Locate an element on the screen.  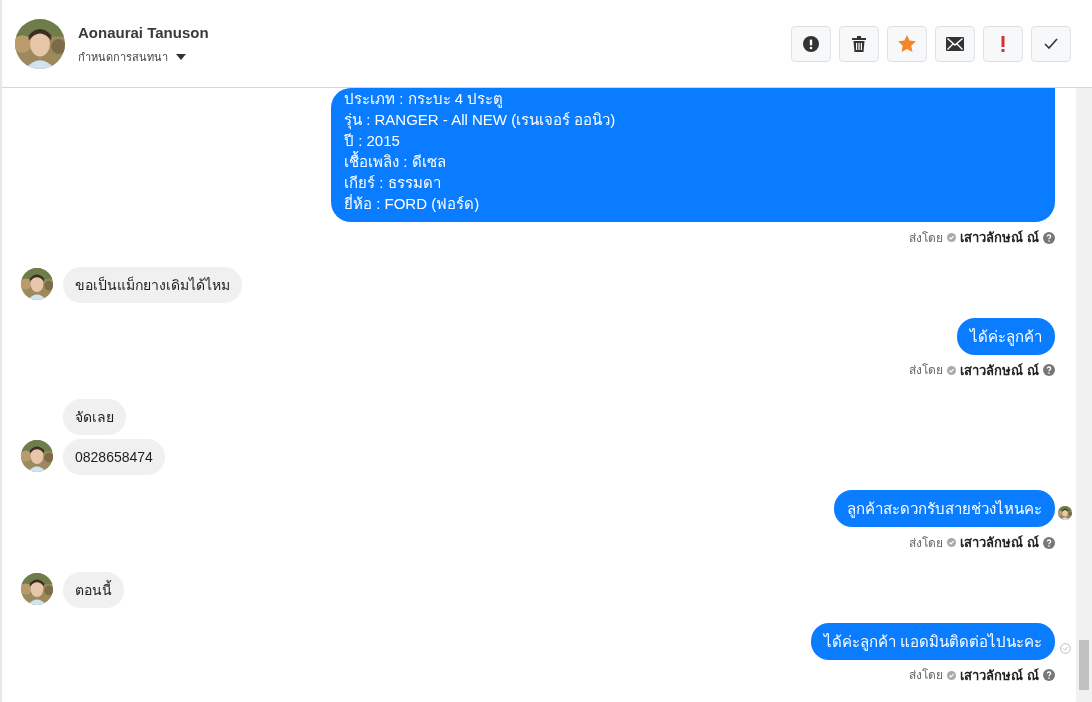
alert-icon is located at coordinates (811, 43).